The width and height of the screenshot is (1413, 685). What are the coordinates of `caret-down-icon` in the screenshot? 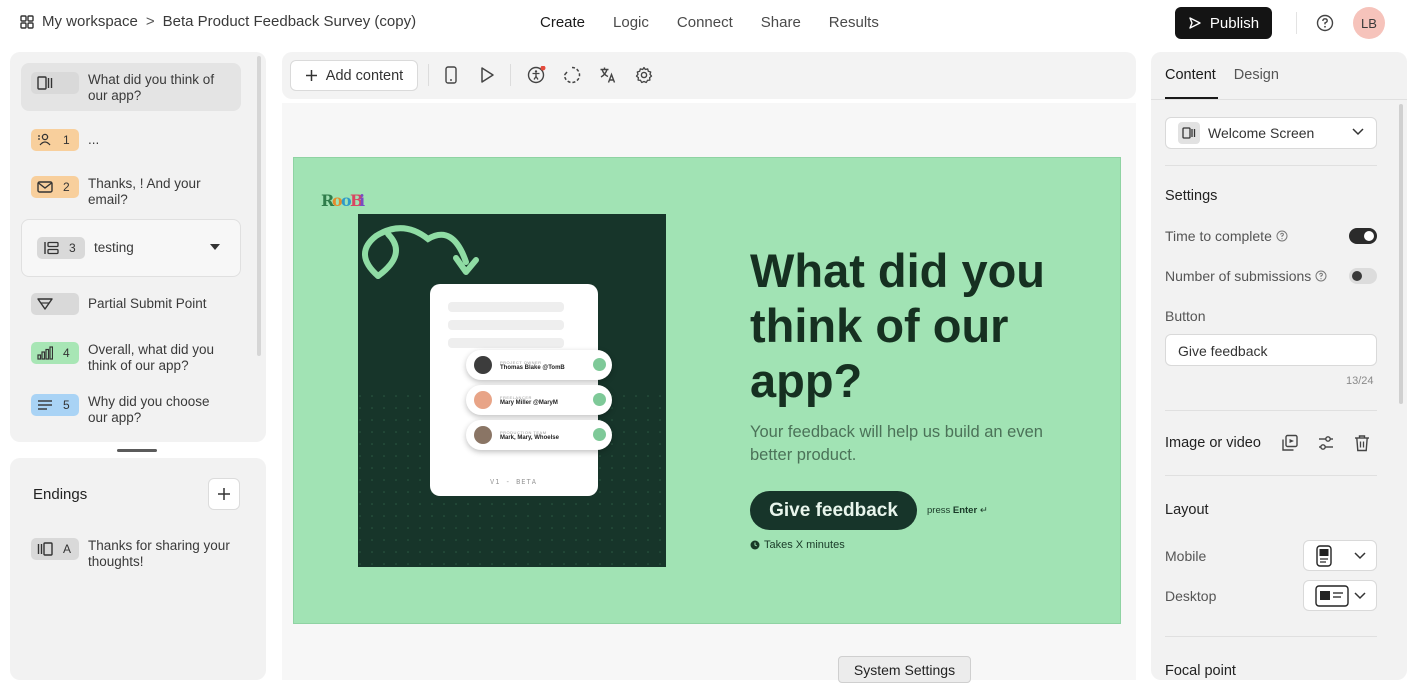 It's located at (215, 247).